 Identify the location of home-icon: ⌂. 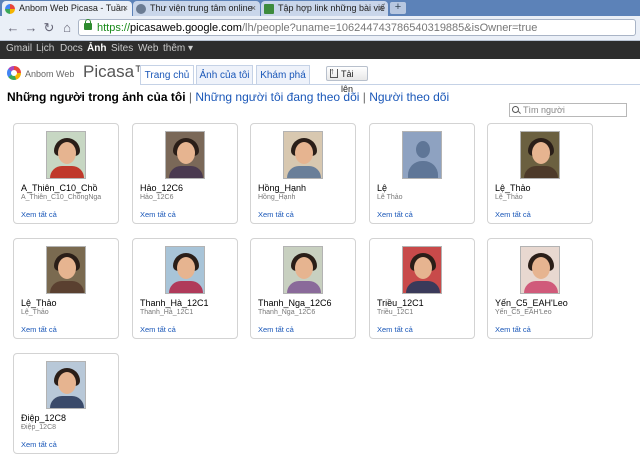
(67, 28).